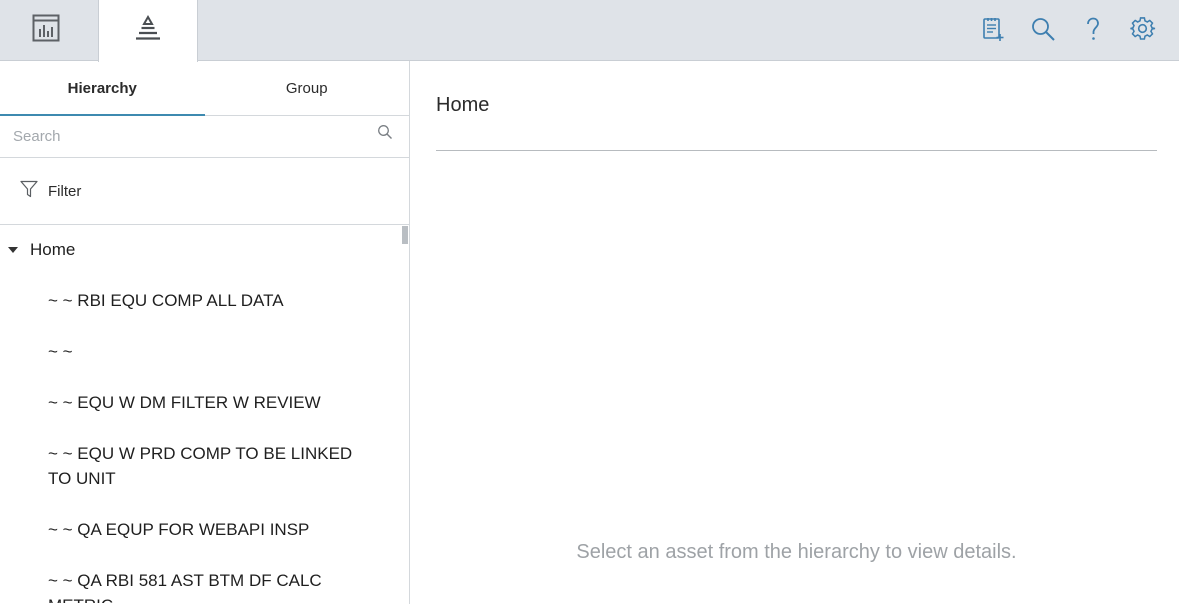 The height and width of the screenshot is (604, 1179). What do you see at coordinates (463, 105) in the screenshot?
I see `page-title: Home` at bounding box center [463, 105].